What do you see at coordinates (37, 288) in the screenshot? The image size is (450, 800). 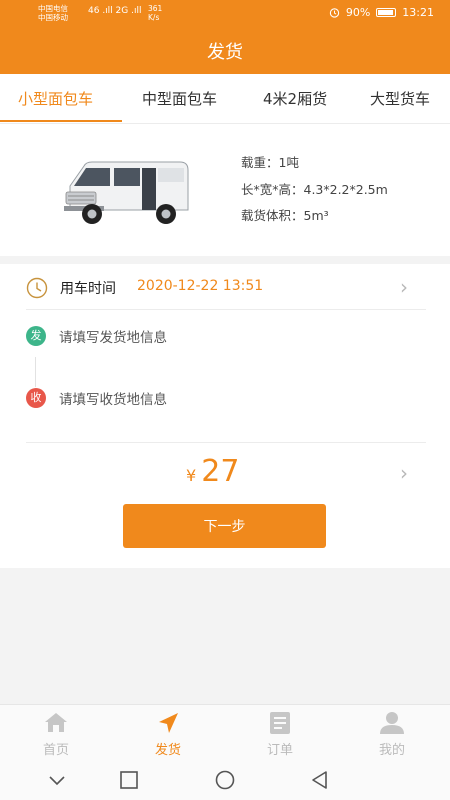 I see `clock-icon` at bounding box center [37, 288].